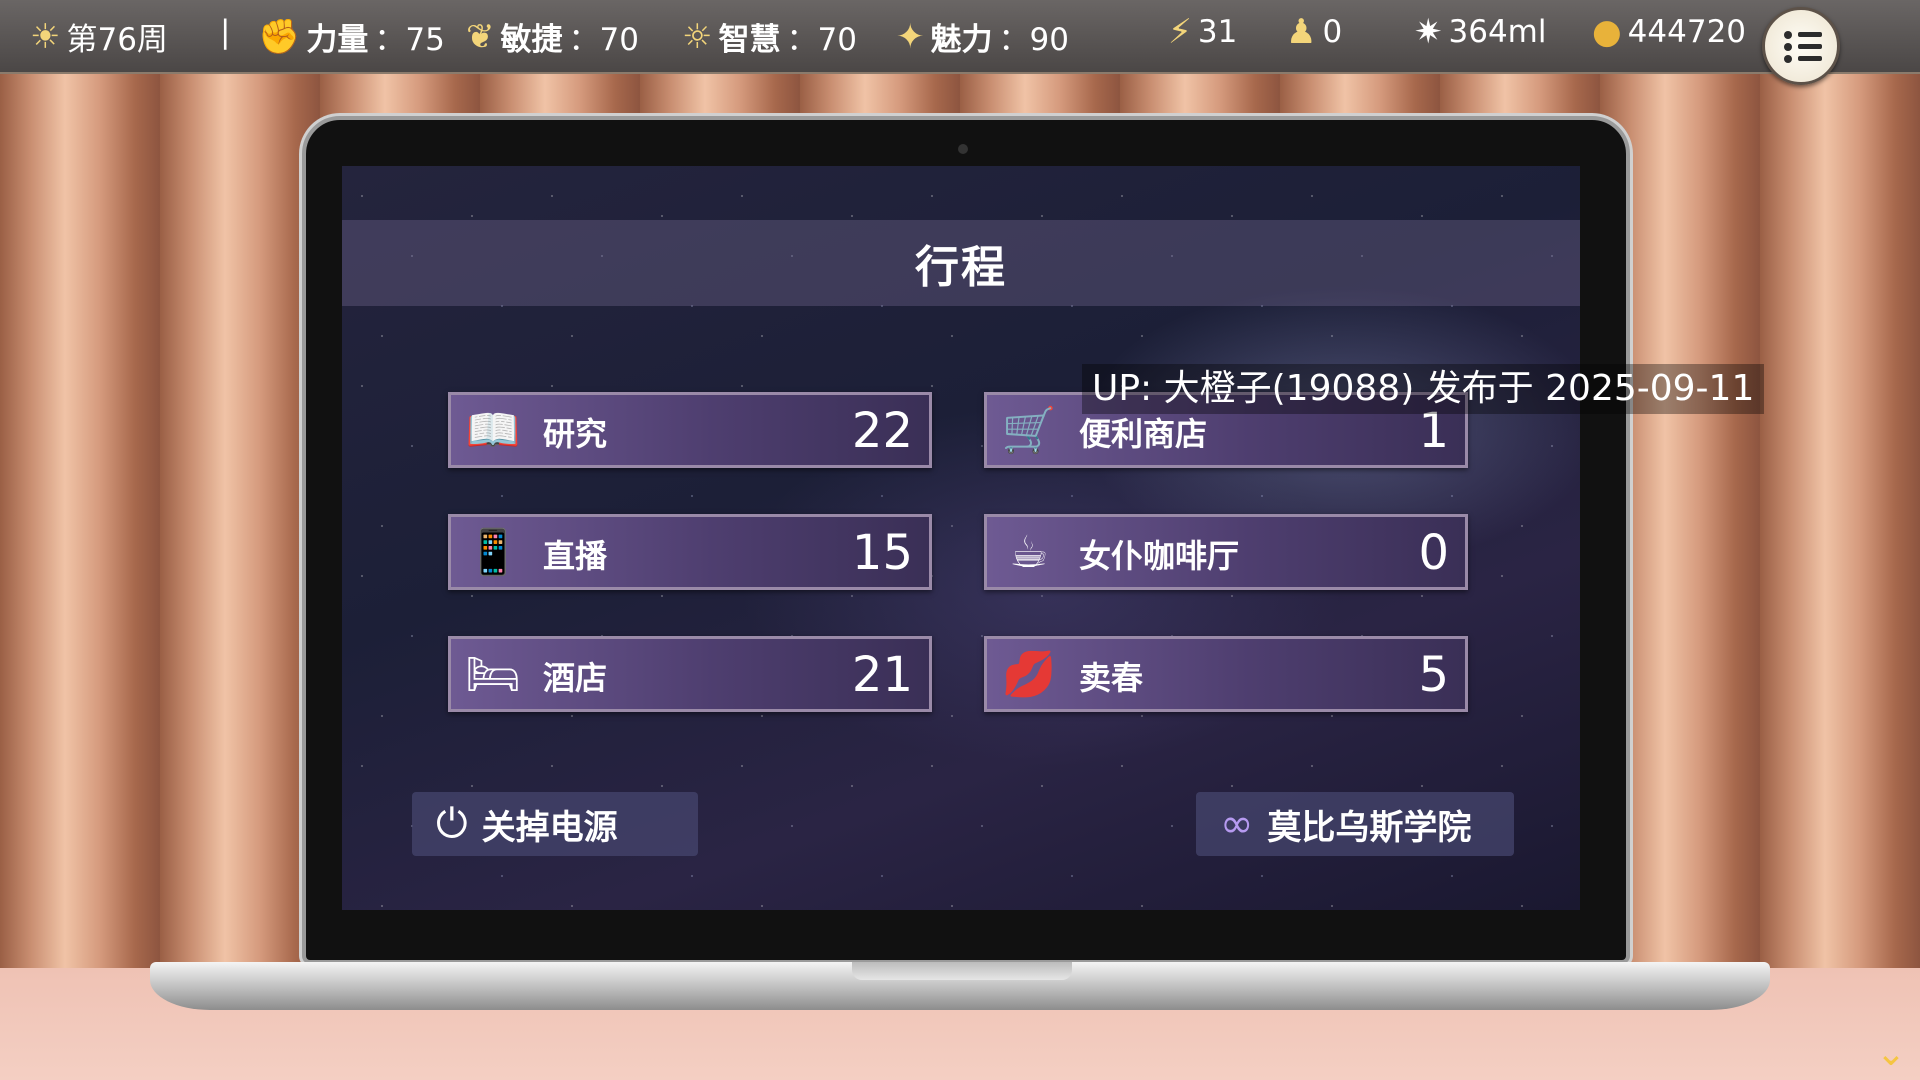  Describe the element at coordinates (117, 40) in the screenshot. I see `week-label: 第76周` at that location.